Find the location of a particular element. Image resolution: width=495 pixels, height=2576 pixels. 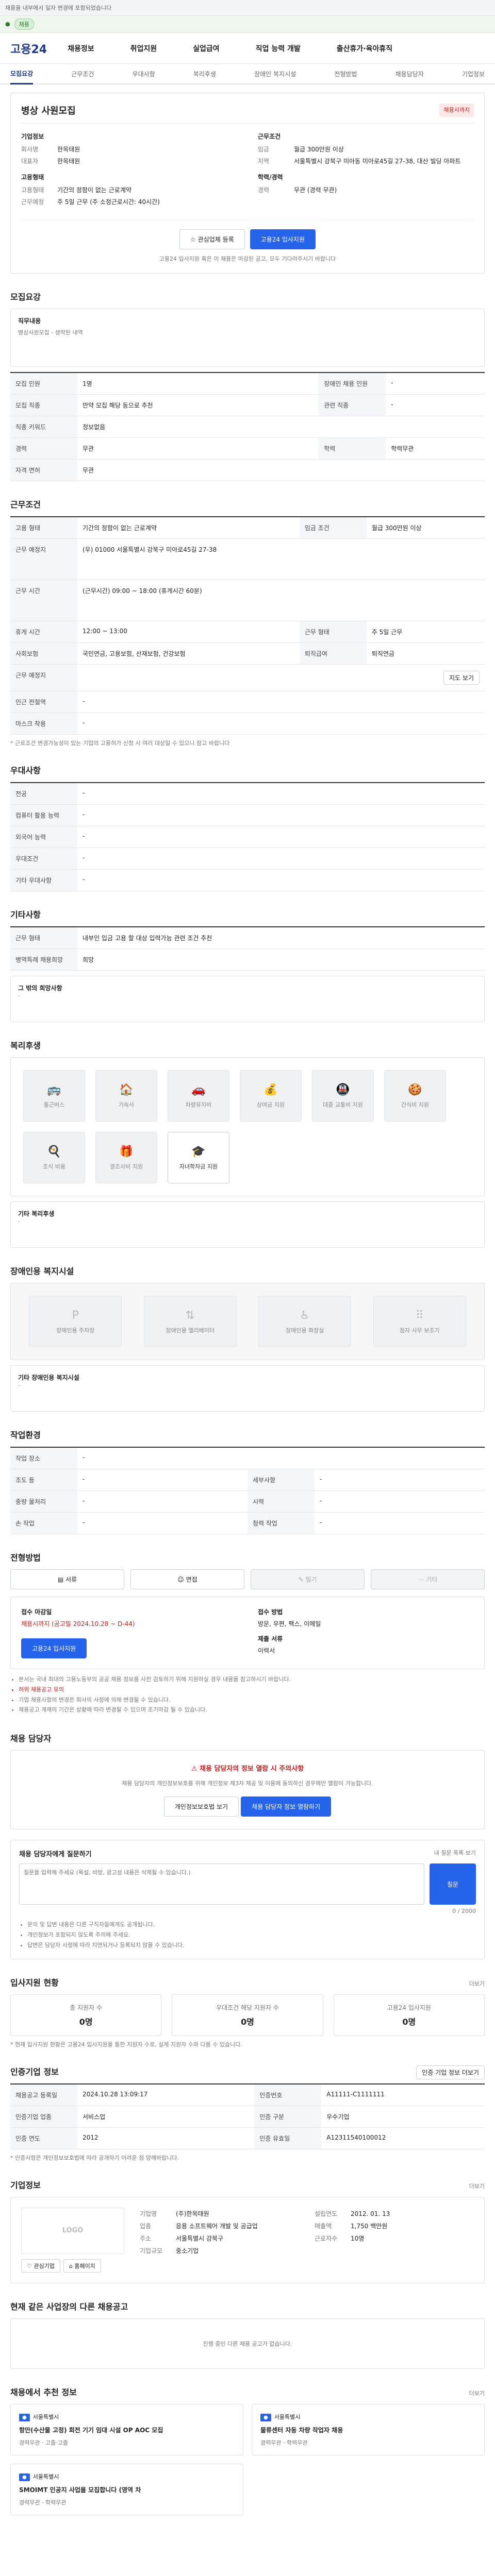

recommend-more-link: 더보기 is located at coordinates (477, 2393).